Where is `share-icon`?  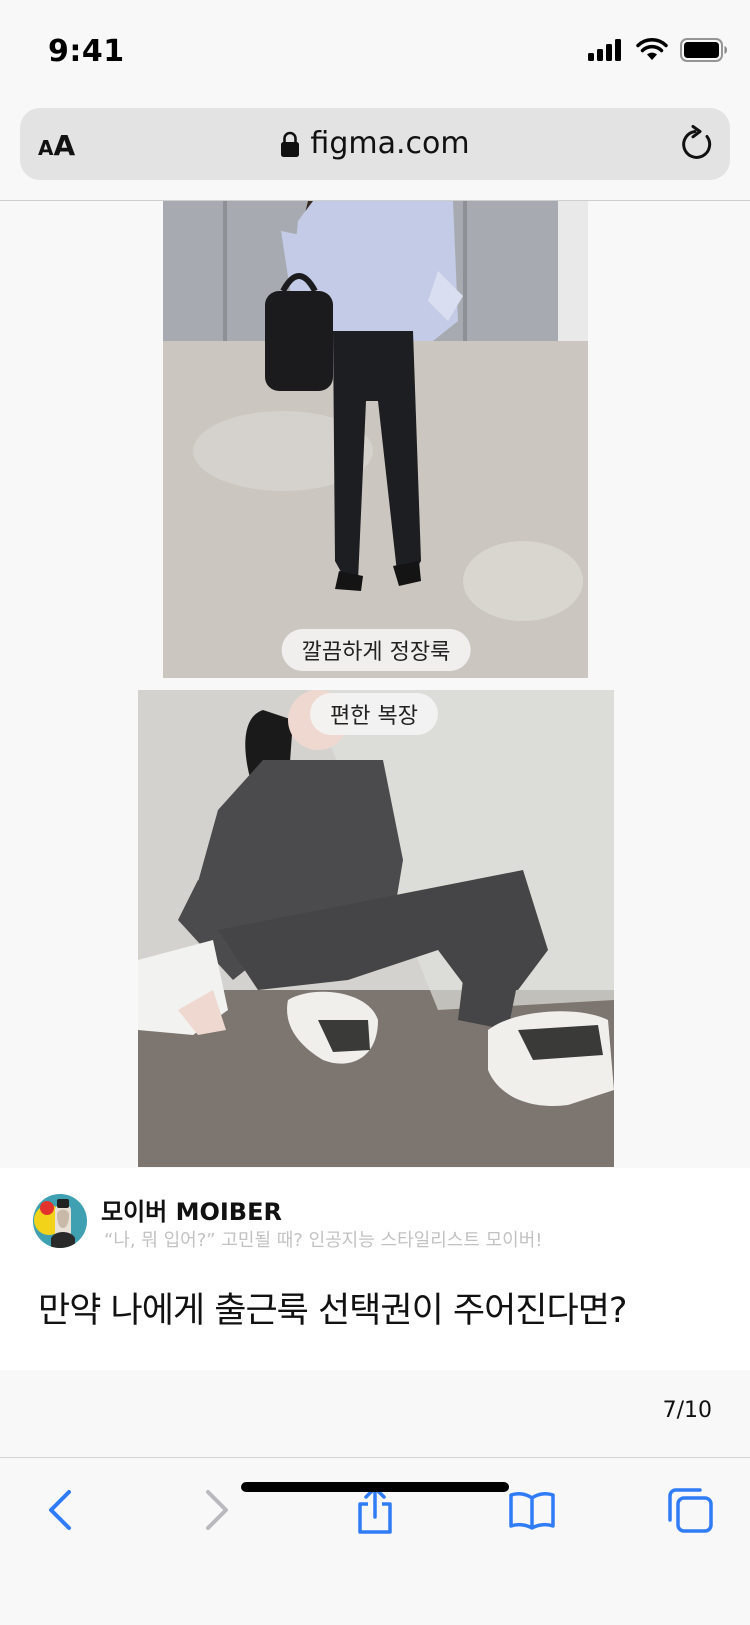
share-icon is located at coordinates (375, 1510).